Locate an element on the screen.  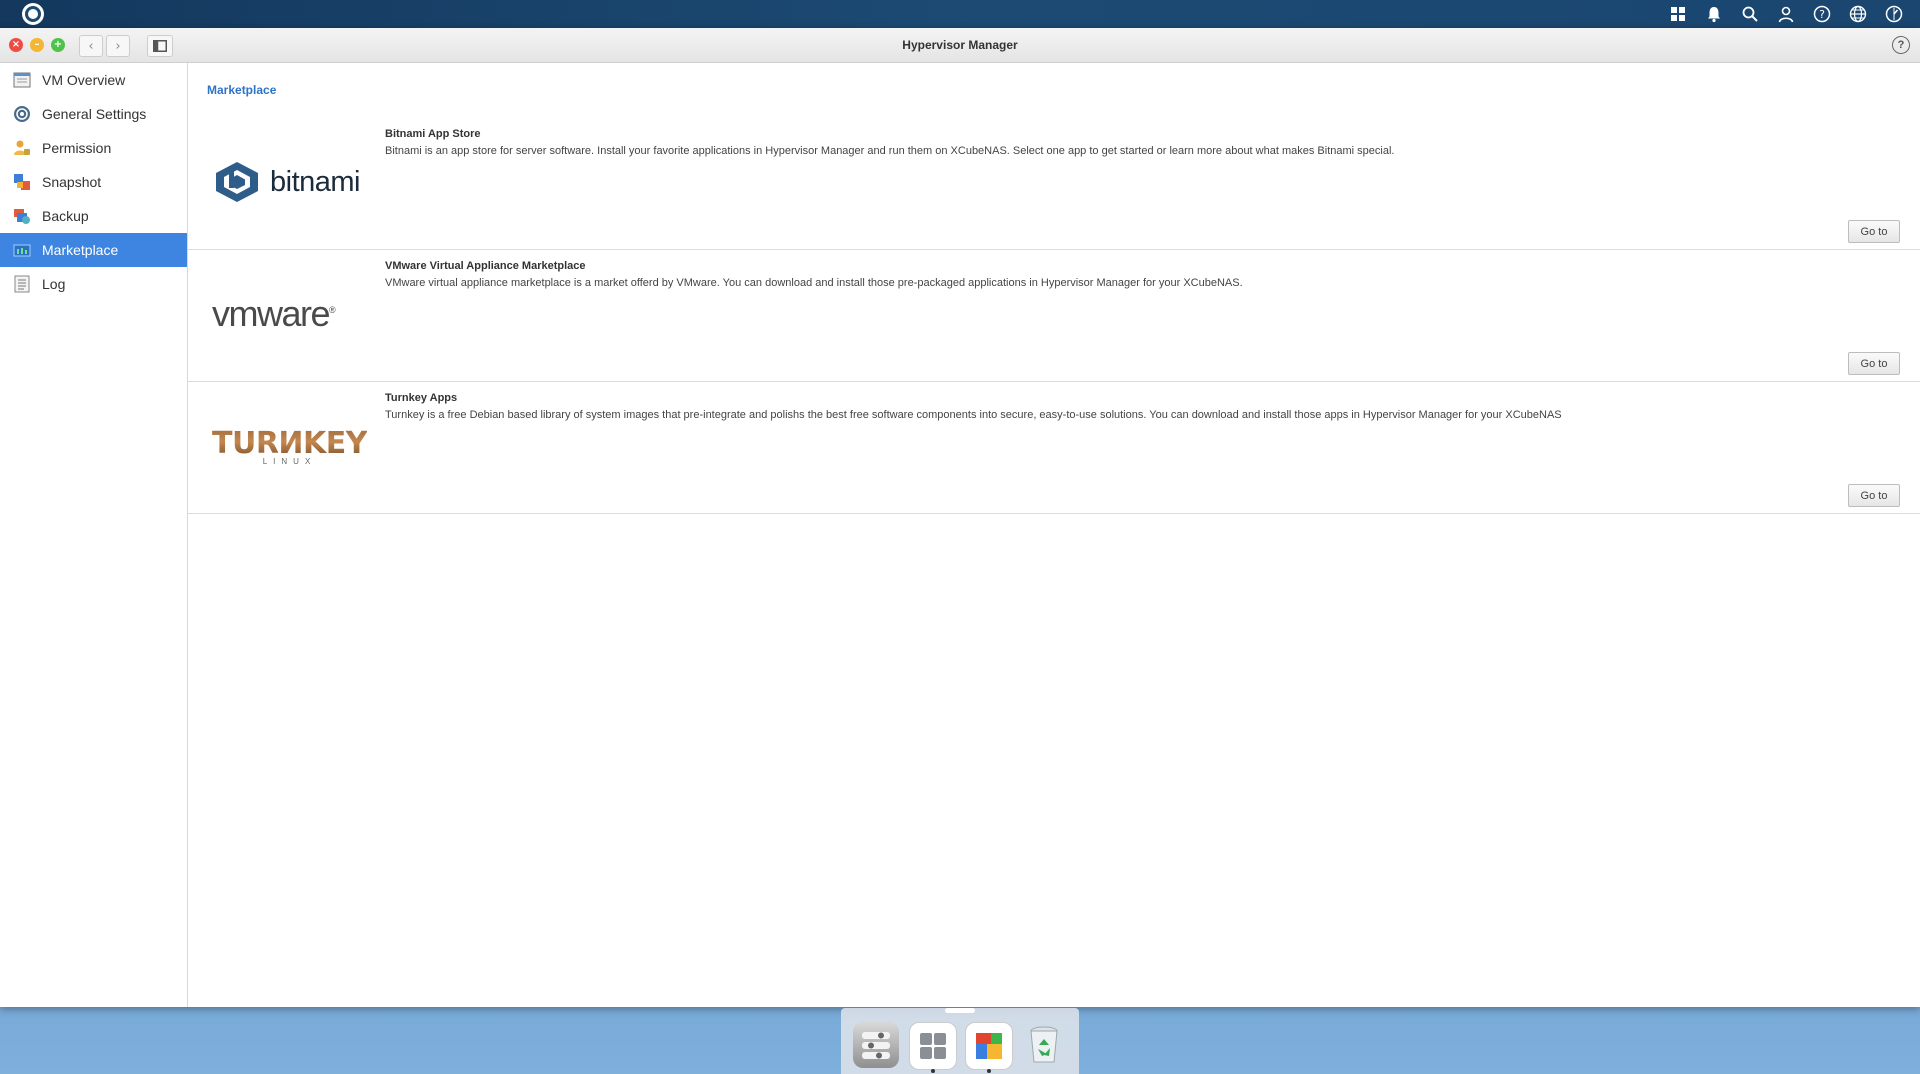
toggle-sidebar-button is located at coordinates (160, 46).